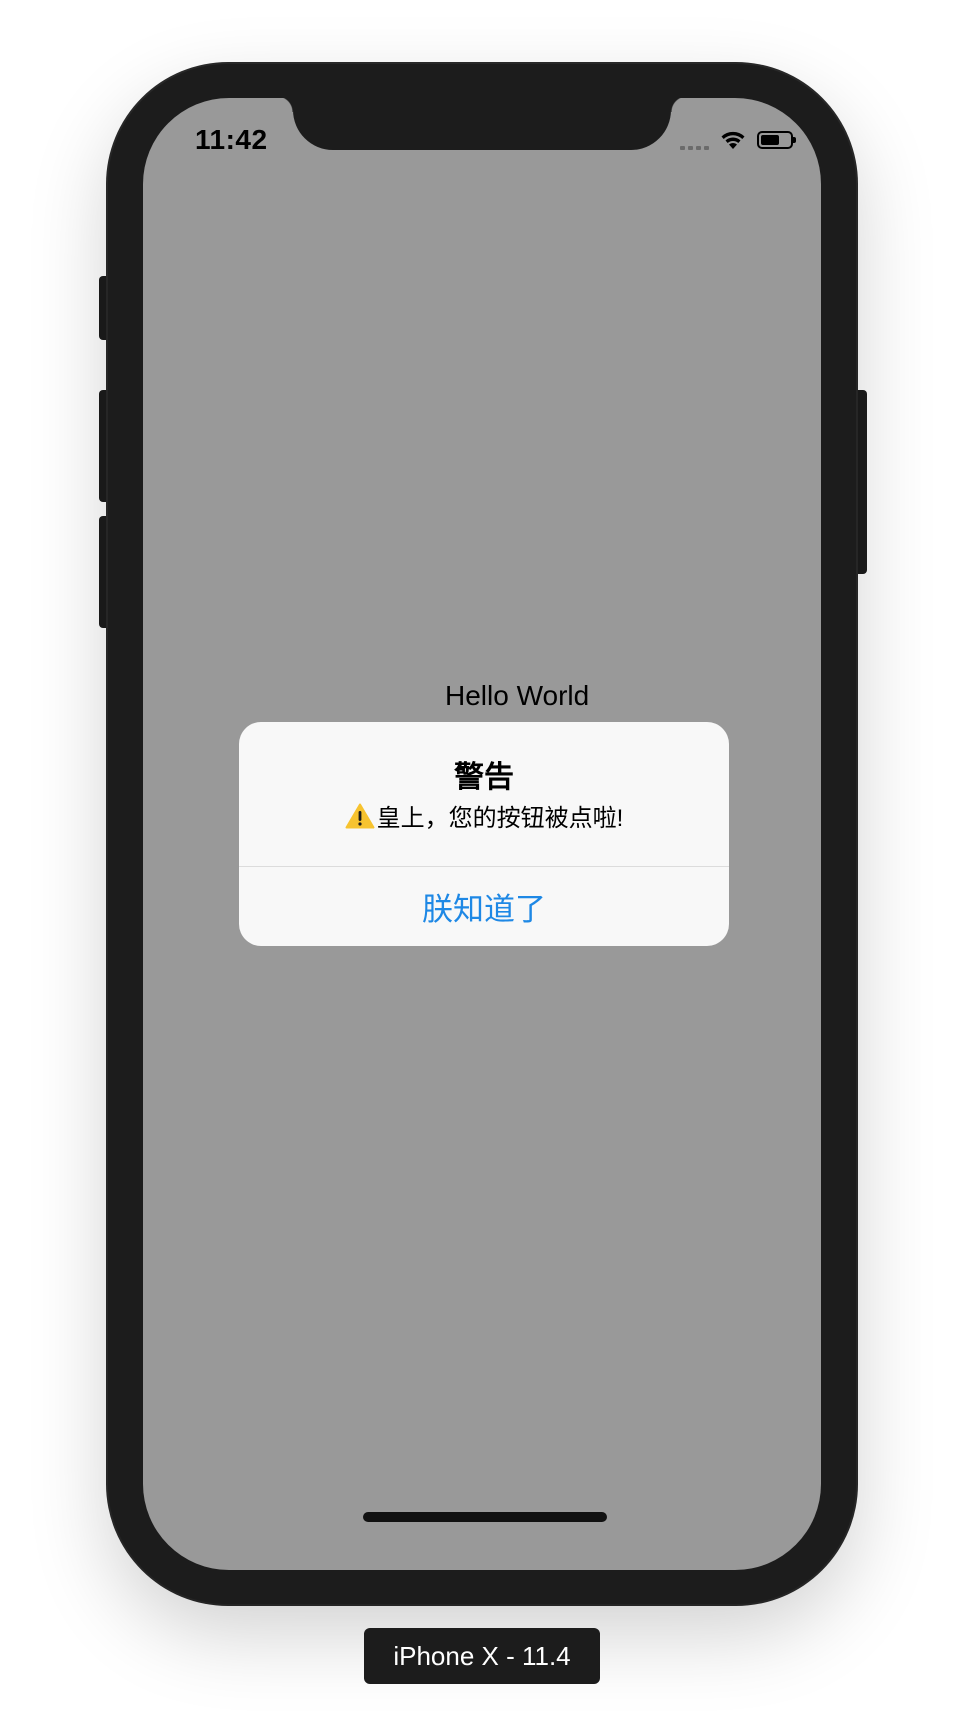  I want to click on alert-message: 皇上，您的按钮被点啦!, so click(484, 815).